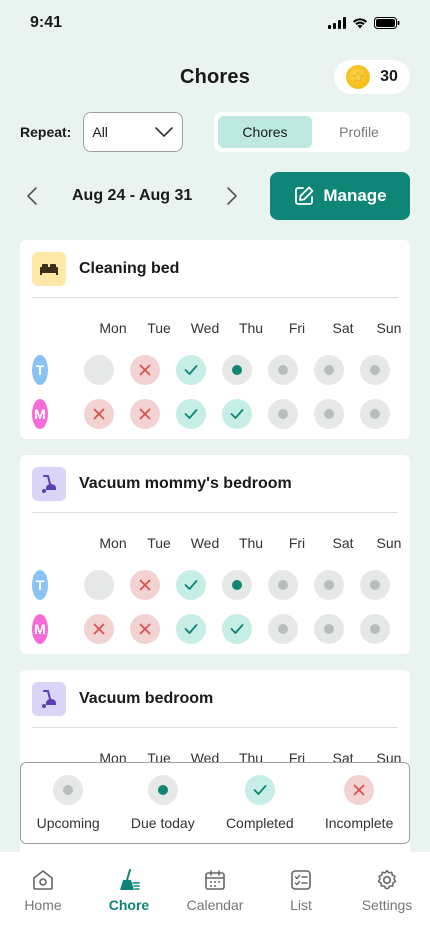  Describe the element at coordinates (164, 132) in the screenshot. I see `chevron-down-icon` at that location.